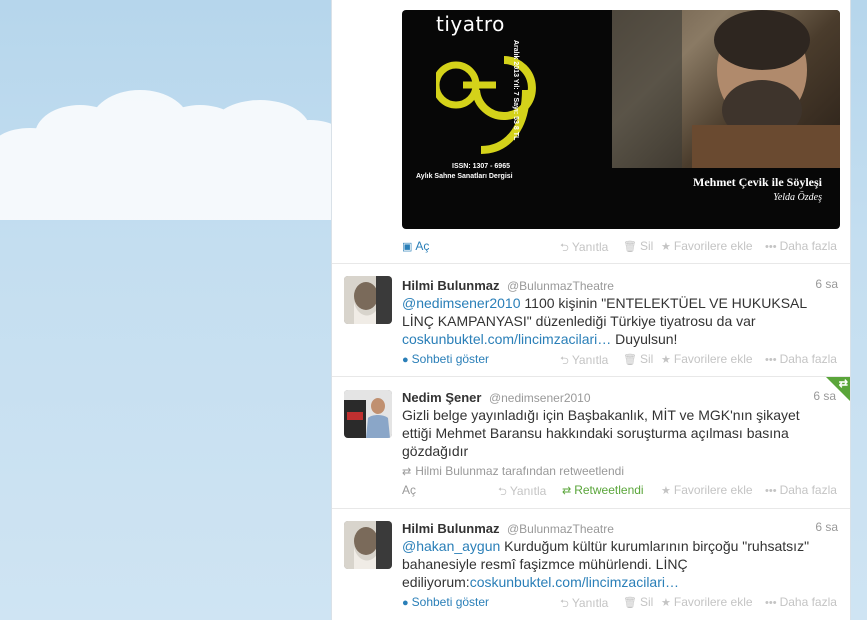 Image resolution: width=867 pixels, height=620 pixels. Describe the element at coordinates (540, 398) in the screenshot. I see `author-username: @nedimsener2010` at that location.